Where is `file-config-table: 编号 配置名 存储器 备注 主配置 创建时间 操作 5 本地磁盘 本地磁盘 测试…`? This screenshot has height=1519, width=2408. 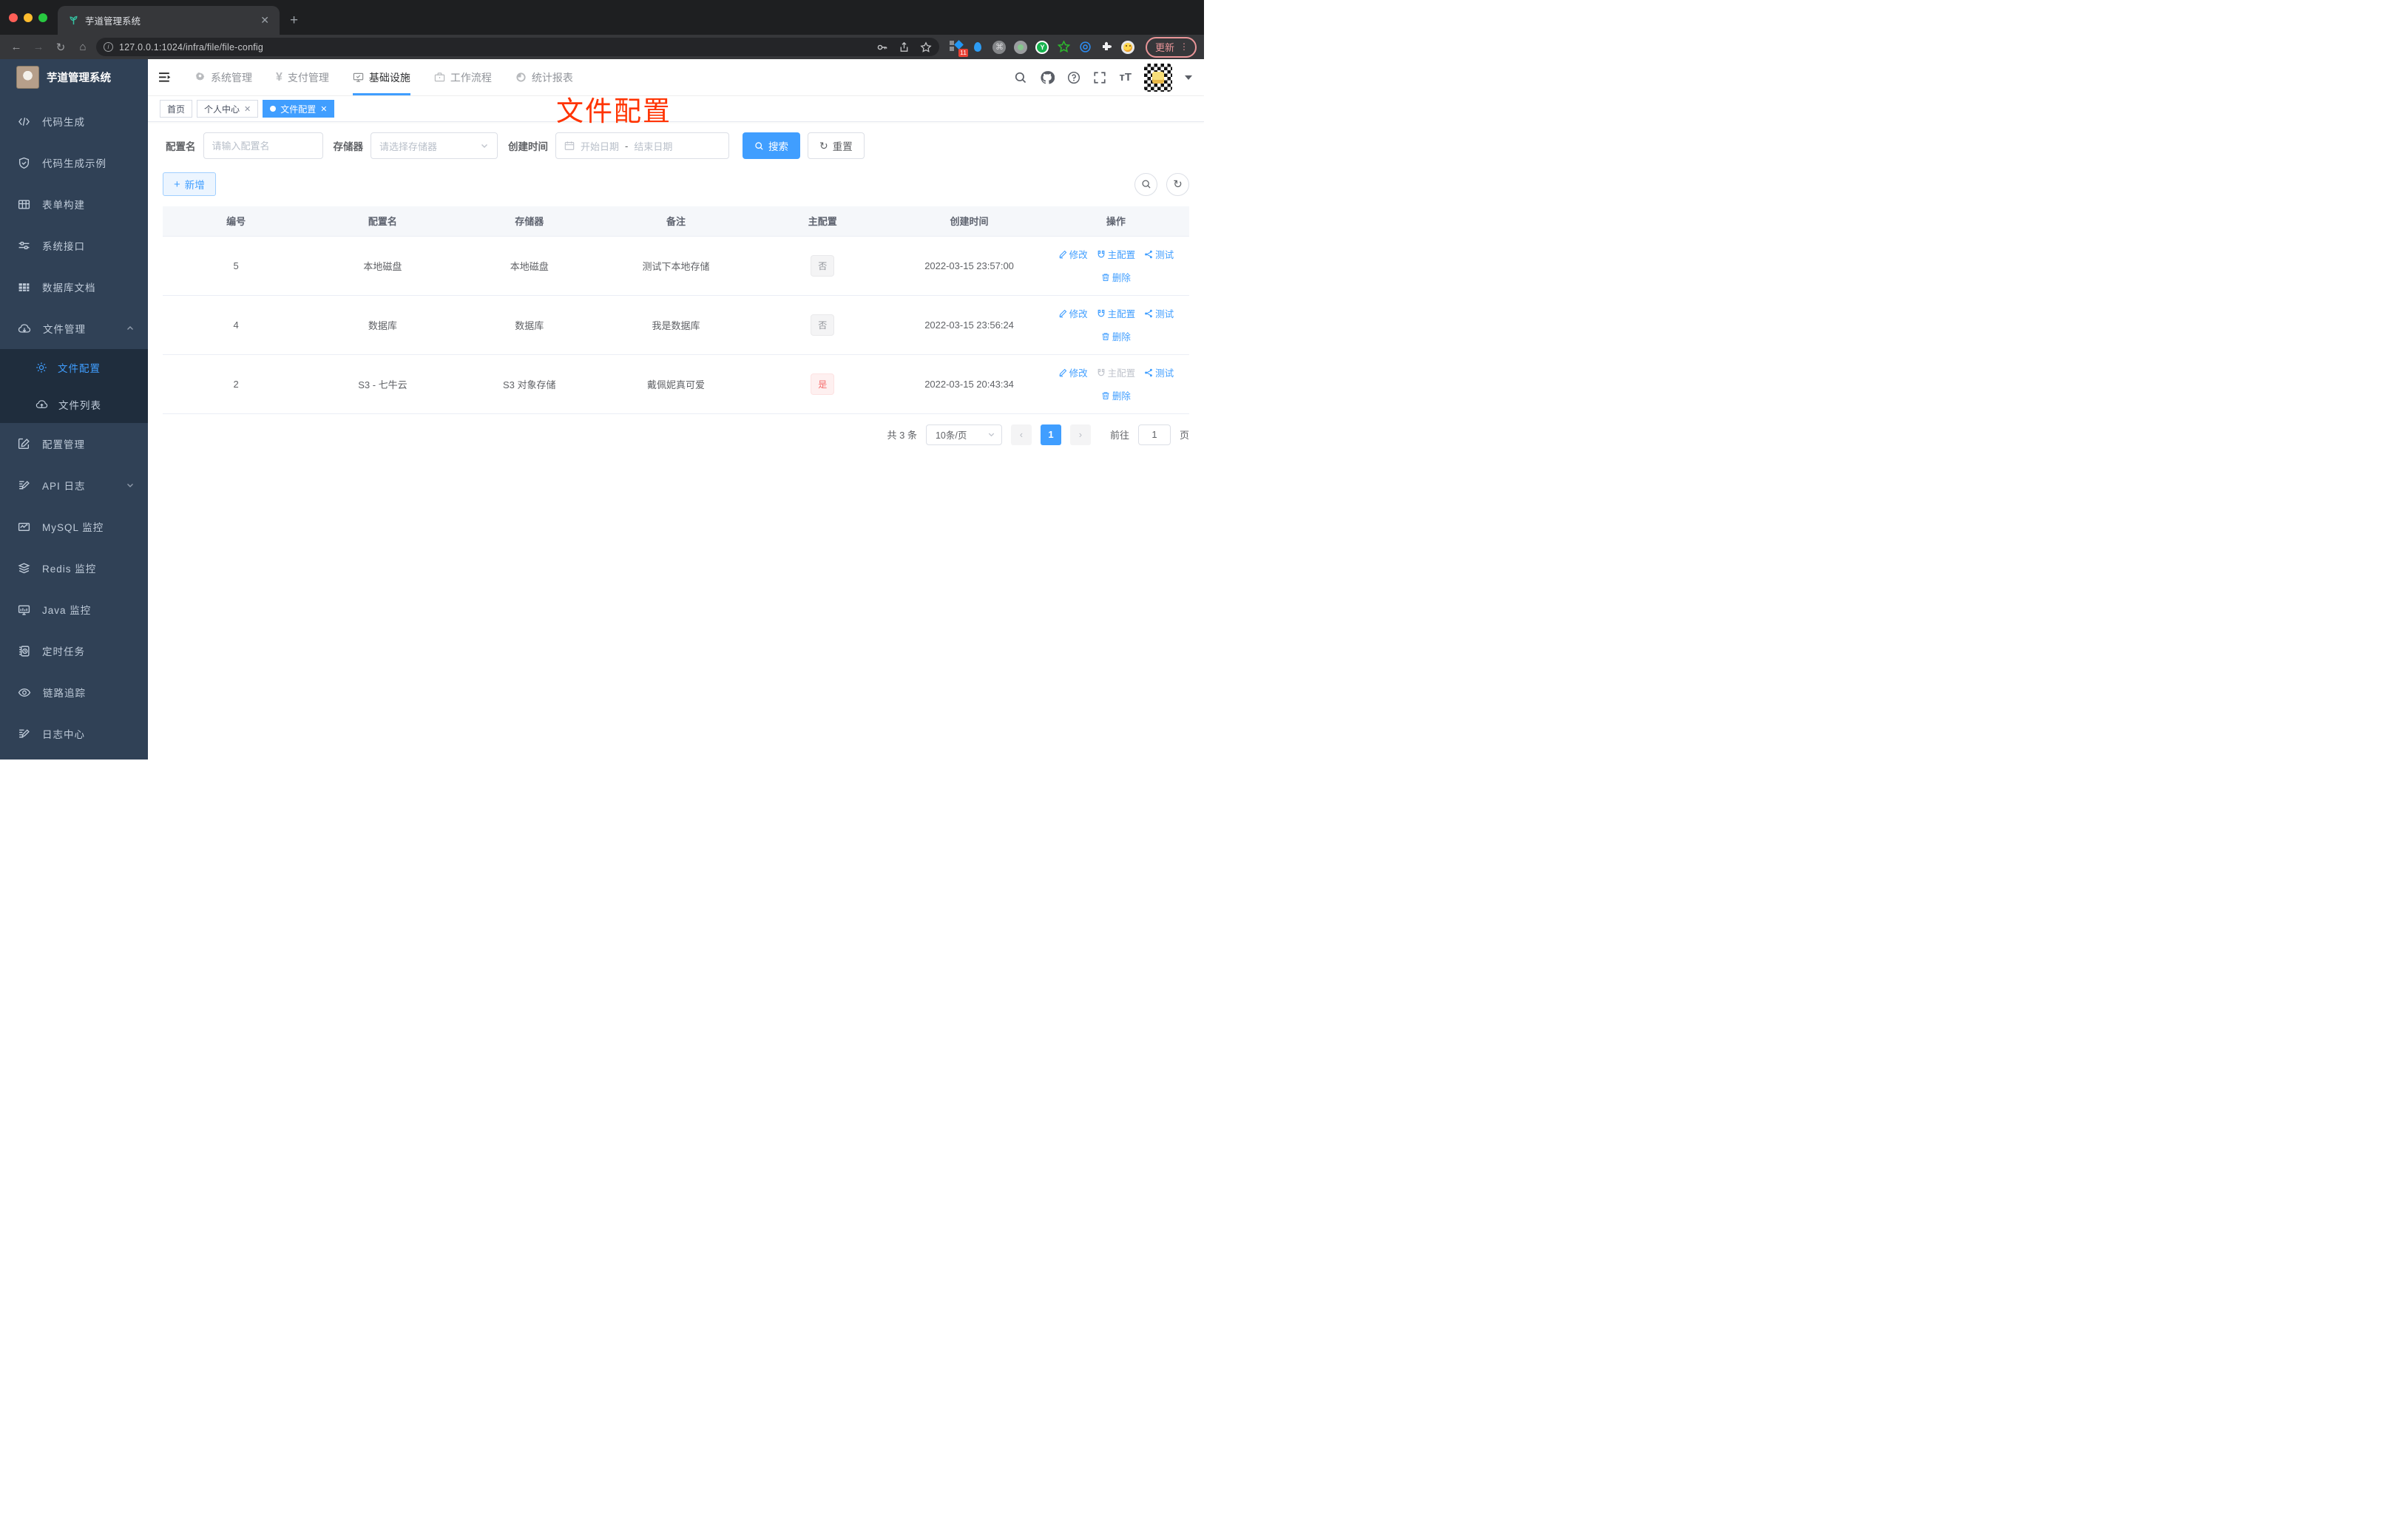
file-config-table: 编号 配置名 存储器 备注 主配置 创建时间 操作 5 本地磁盘 本地磁盘 测试… is located at coordinates (676, 310).